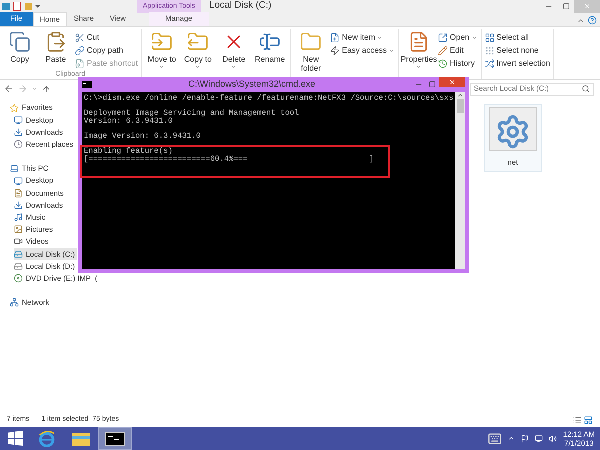 The image size is (600, 450). What do you see at coordinates (458, 37) in the screenshot?
I see `ribbon-button: Open` at bounding box center [458, 37].